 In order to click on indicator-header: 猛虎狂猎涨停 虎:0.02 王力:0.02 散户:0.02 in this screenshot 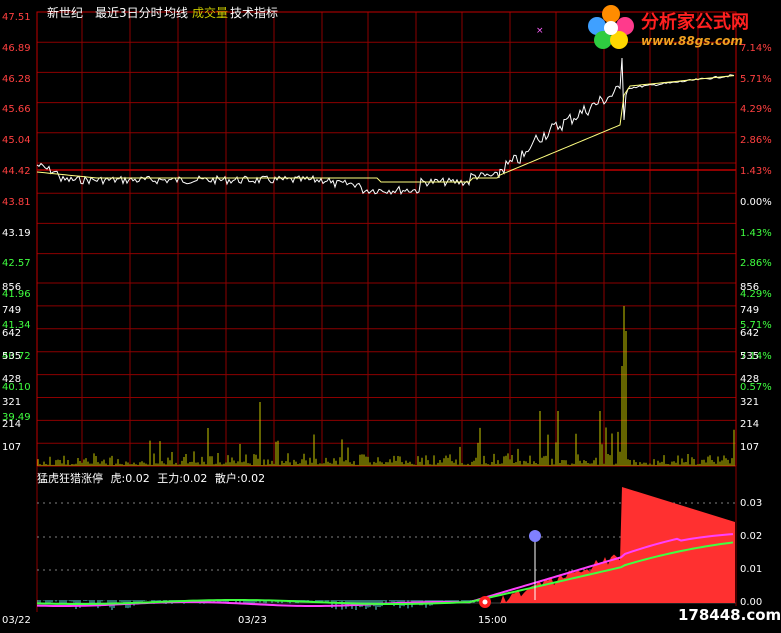, I will do `click(151, 478)`.